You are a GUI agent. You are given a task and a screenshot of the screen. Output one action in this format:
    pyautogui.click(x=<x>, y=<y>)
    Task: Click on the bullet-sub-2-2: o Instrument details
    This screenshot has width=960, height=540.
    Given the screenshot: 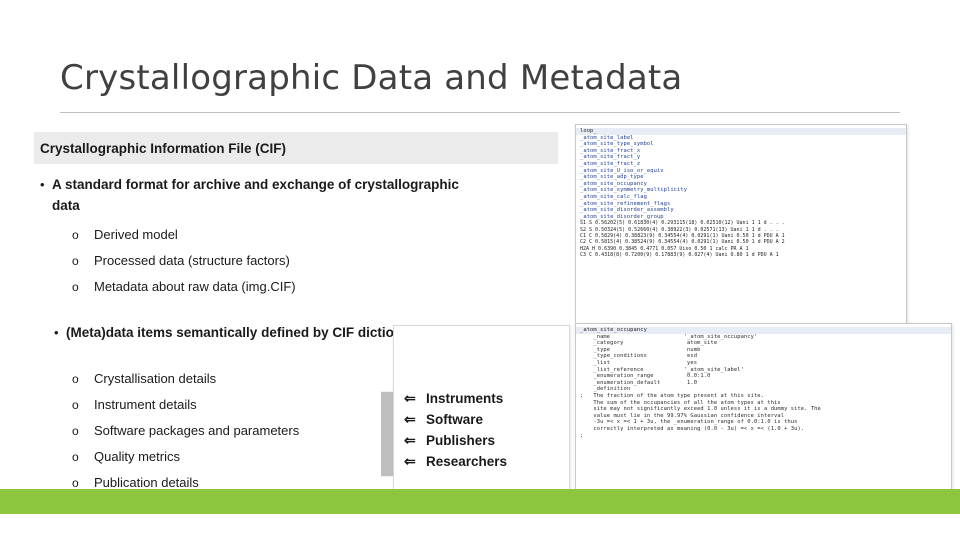 What is the action you would take?
    pyautogui.click(x=232, y=405)
    